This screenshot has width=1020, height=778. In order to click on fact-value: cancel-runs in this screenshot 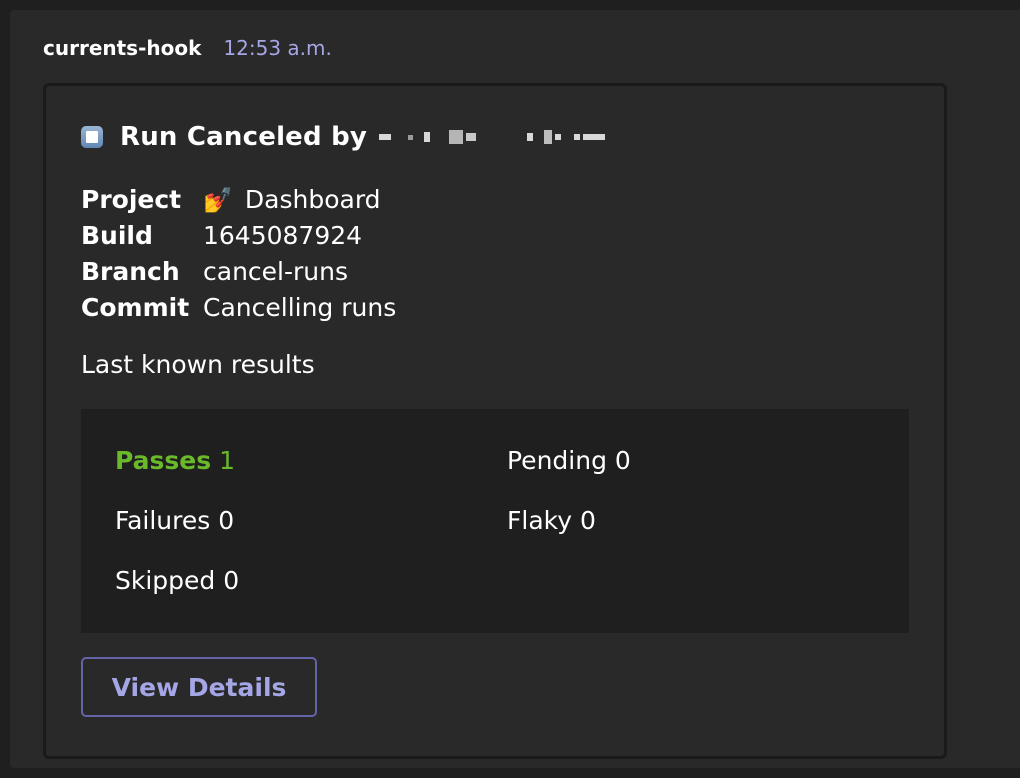, I will do `click(275, 271)`.